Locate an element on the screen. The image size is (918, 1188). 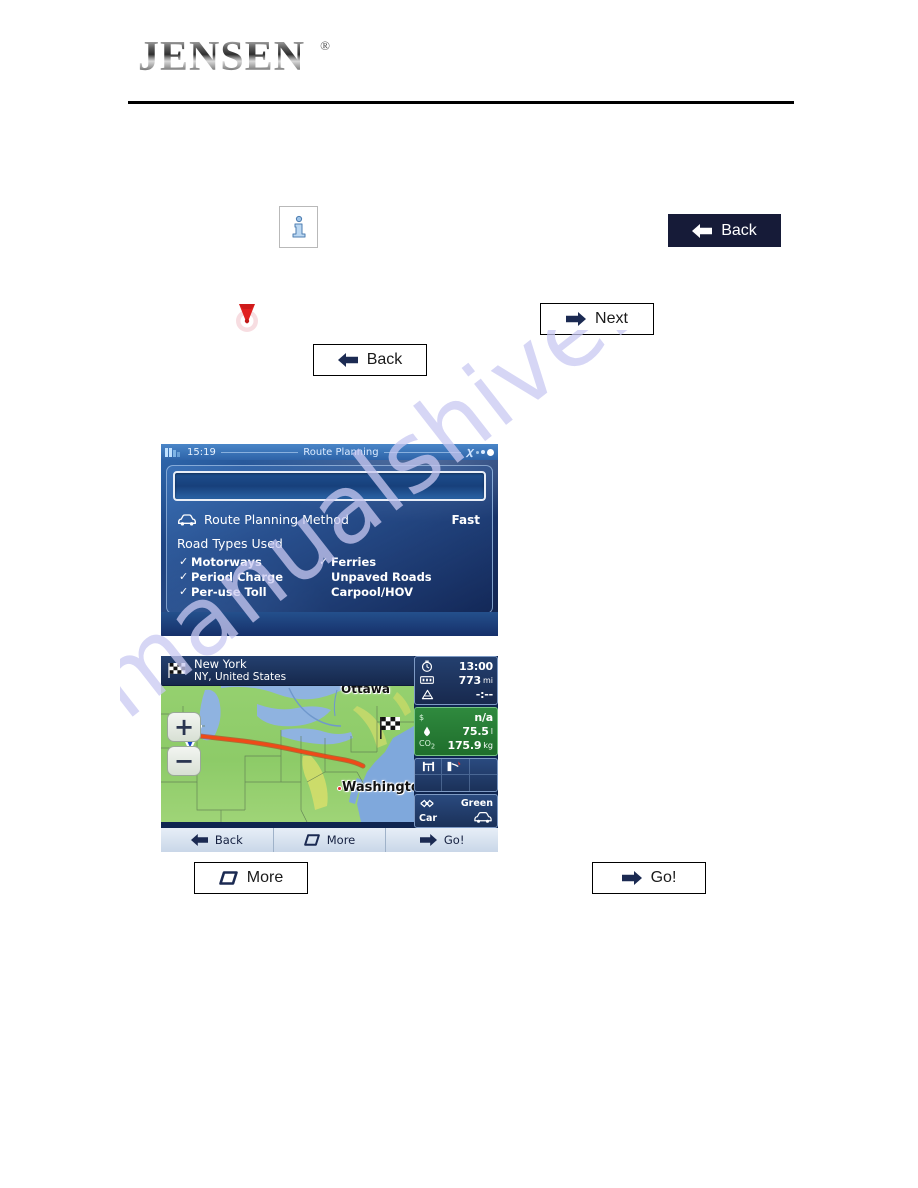
co2-value: 175.9 is located at coordinates (464, 745).